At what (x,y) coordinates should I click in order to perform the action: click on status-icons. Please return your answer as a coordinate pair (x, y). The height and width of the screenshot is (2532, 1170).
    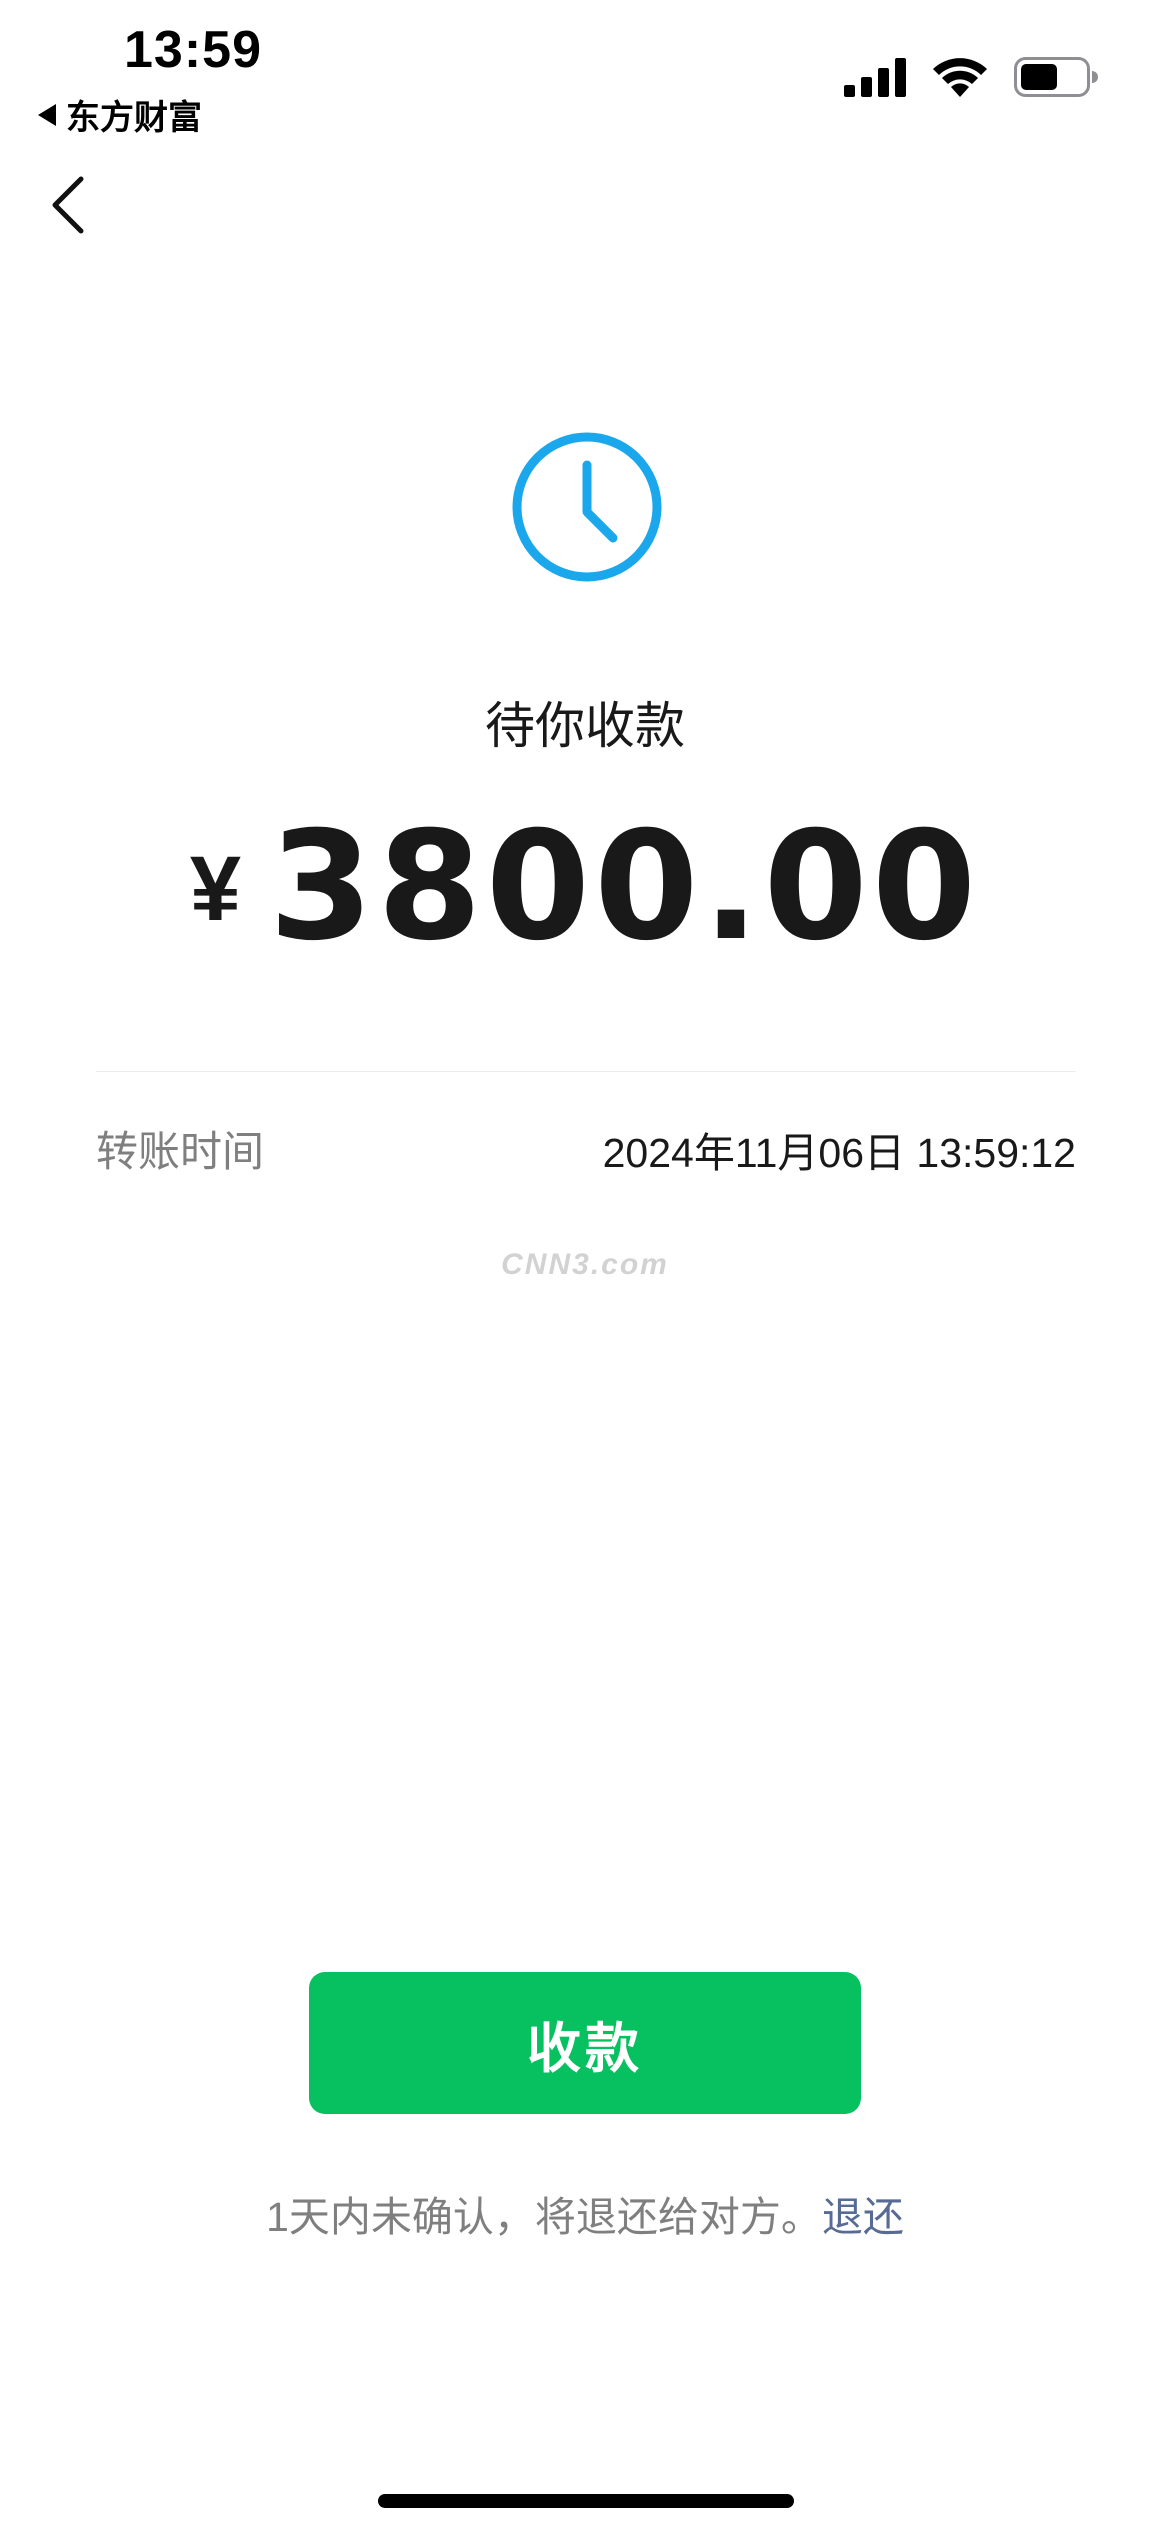
    Looking at the image, I should click on (971, 77).